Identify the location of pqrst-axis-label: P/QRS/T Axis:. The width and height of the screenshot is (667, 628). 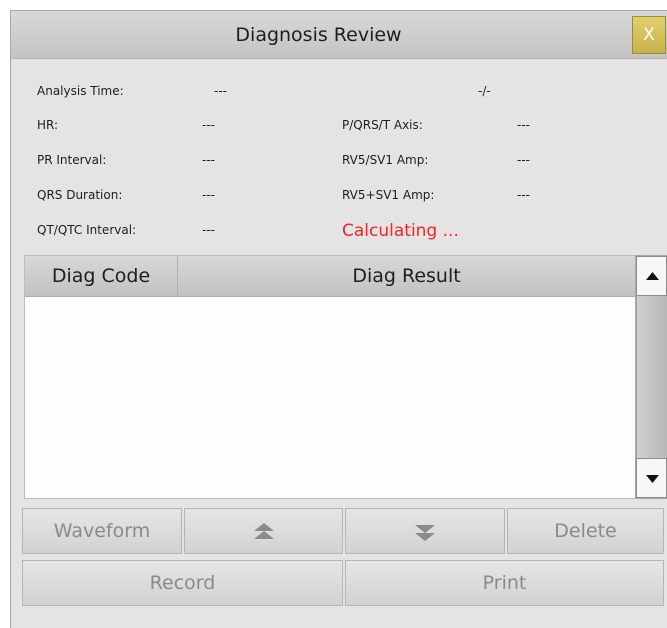
(382, 125).